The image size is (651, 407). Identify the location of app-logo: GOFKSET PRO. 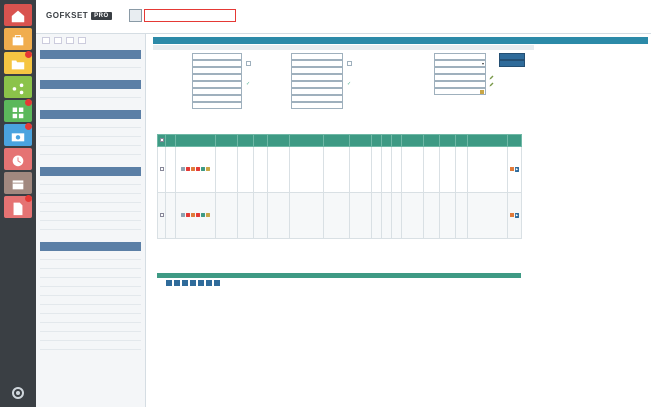
(79, 15).